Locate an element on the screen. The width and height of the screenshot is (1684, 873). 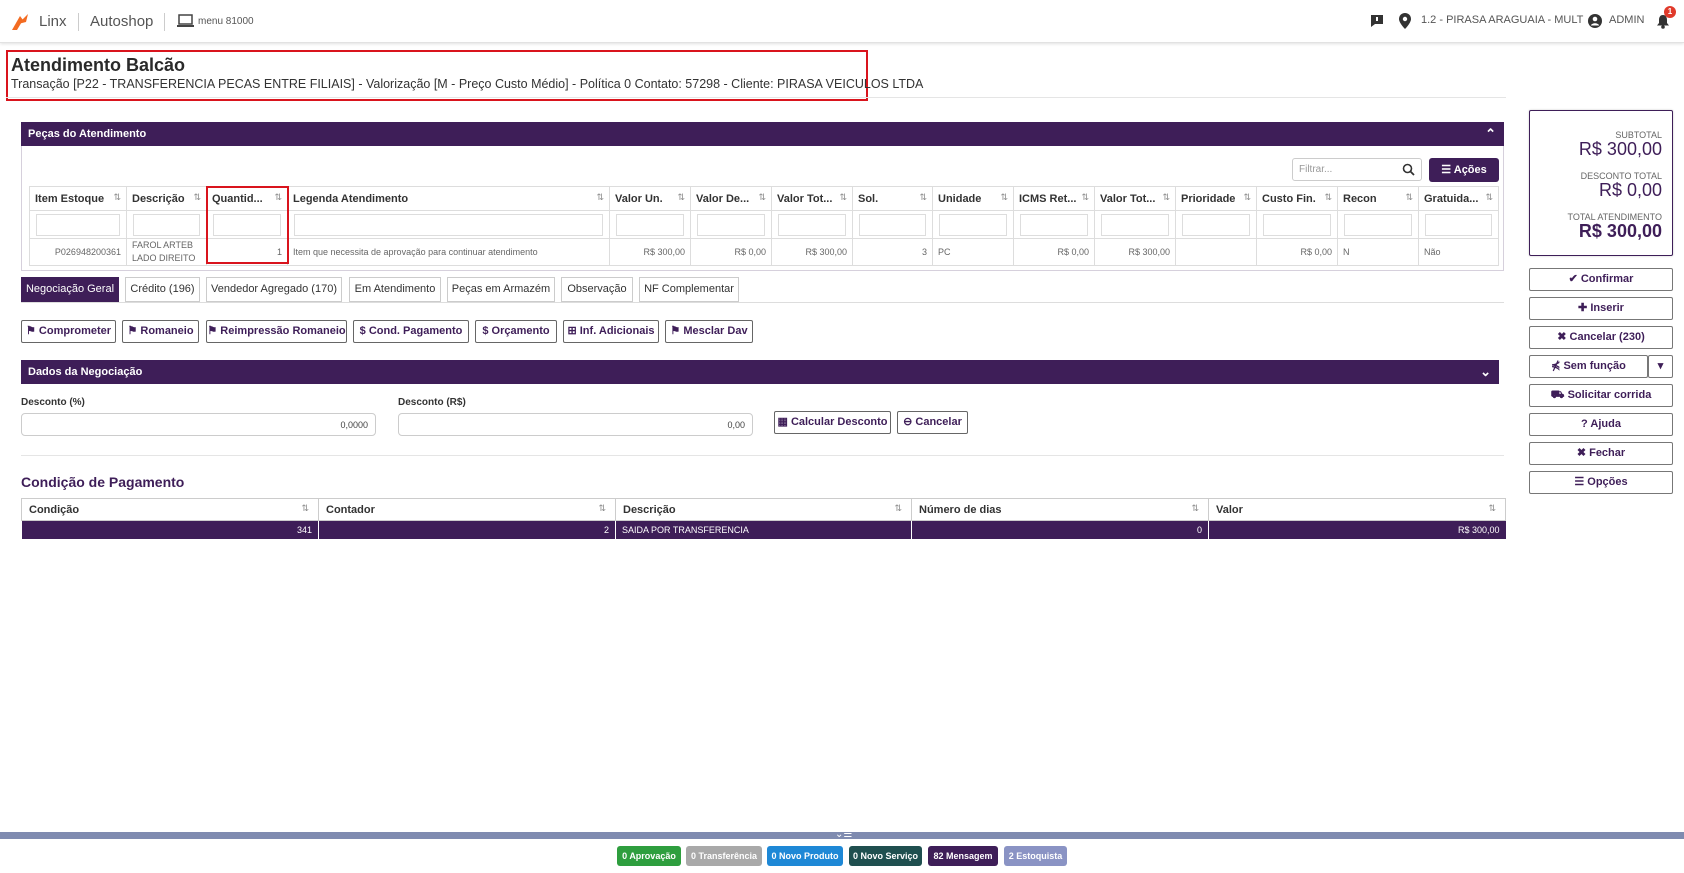
search-icon is located at coordinates (1408, 169).